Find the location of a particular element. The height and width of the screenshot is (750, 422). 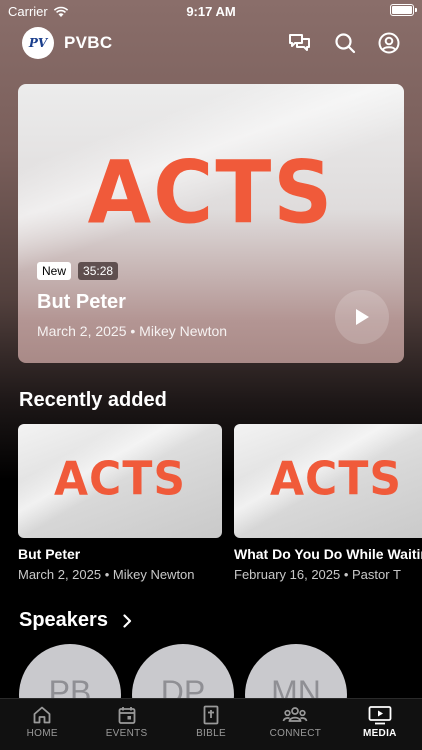

search-icon is located at coordinates (345, 43).